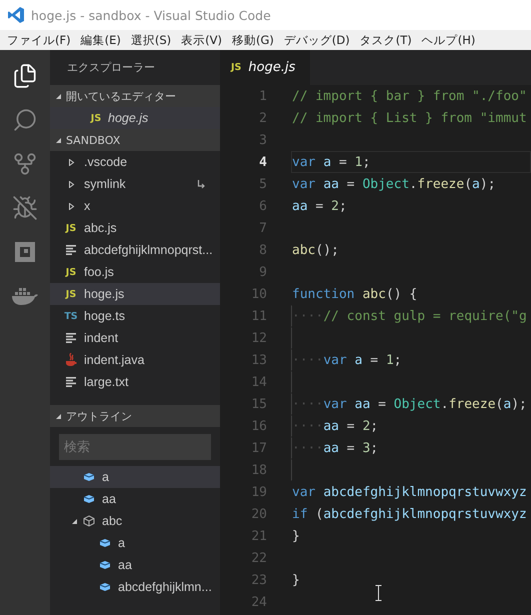 Image resolution: width=531 pixels, height=615 pixels. Describe the element at coordinates (258, 316) in the screenshot. I see `line-number: 11` at that location.